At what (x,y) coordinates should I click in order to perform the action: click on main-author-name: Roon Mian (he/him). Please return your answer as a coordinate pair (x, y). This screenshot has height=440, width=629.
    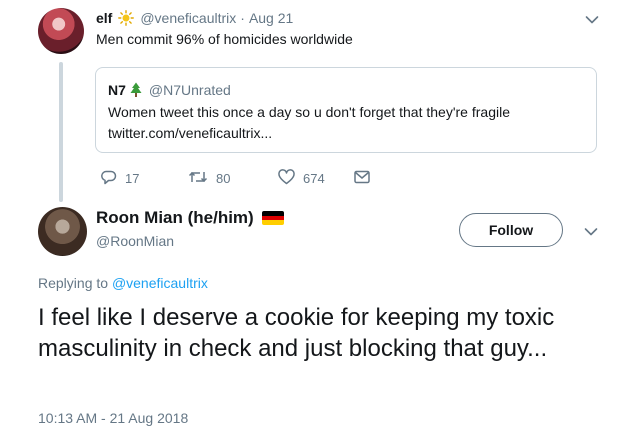
    Looking at the image, I should click on (175, 218).